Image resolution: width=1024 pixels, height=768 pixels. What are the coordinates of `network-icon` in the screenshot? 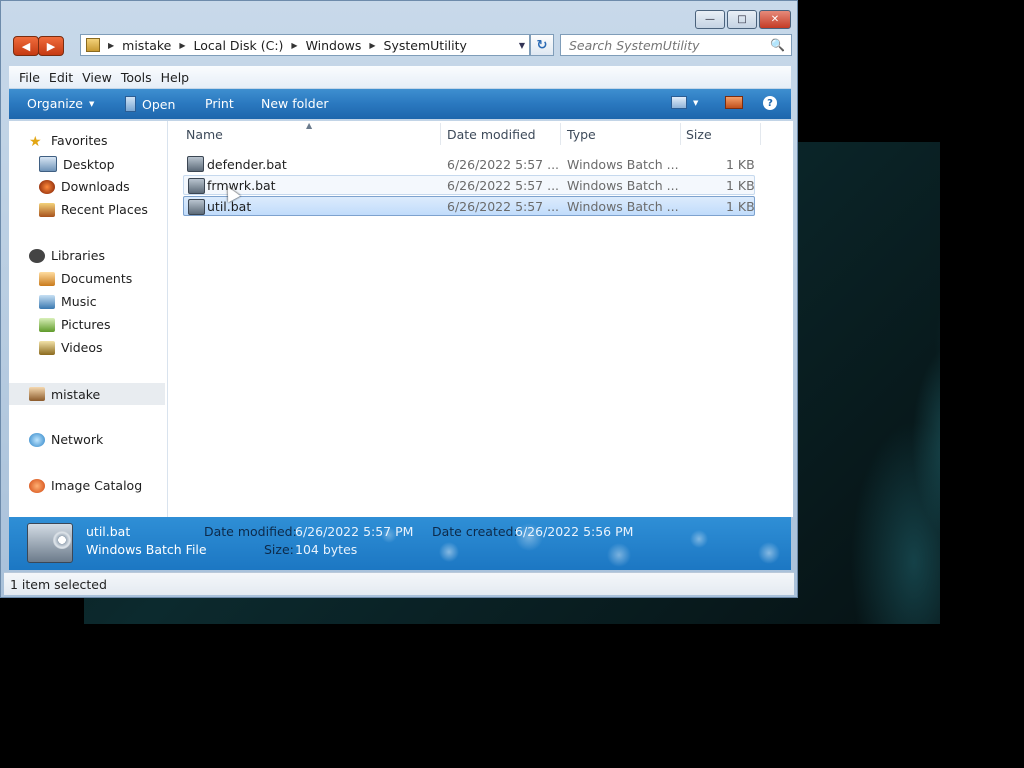 It's located at (37, 439).